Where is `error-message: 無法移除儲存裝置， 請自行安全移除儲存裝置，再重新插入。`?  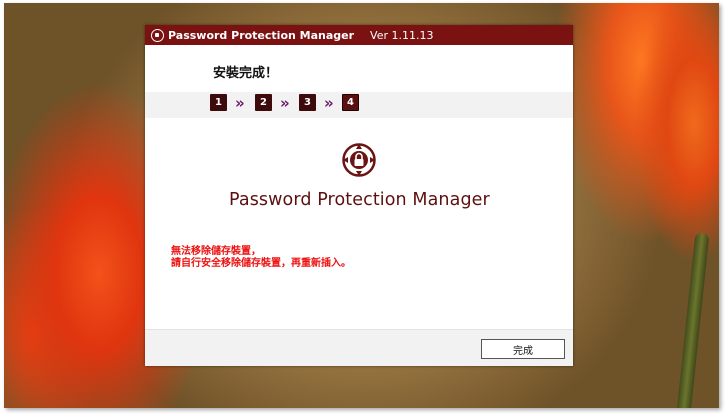 error-message: 無法移除儲存裝置， 請自行安全移除儲存裝置，再重新插入。 is located at coordinates (261, 258).